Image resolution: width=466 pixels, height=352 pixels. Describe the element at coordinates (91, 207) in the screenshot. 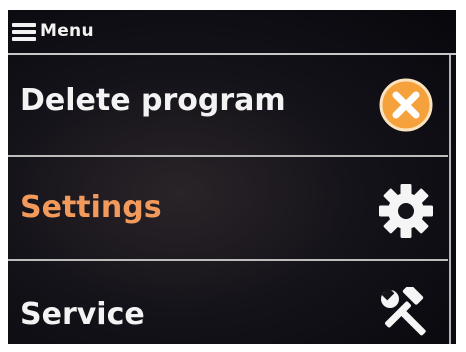

I see `menu-item-label: Settings` at that location.